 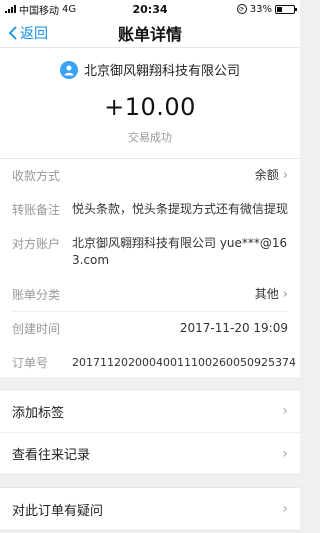 I want to click on amount: +10.00, so click(x=150, y=107).